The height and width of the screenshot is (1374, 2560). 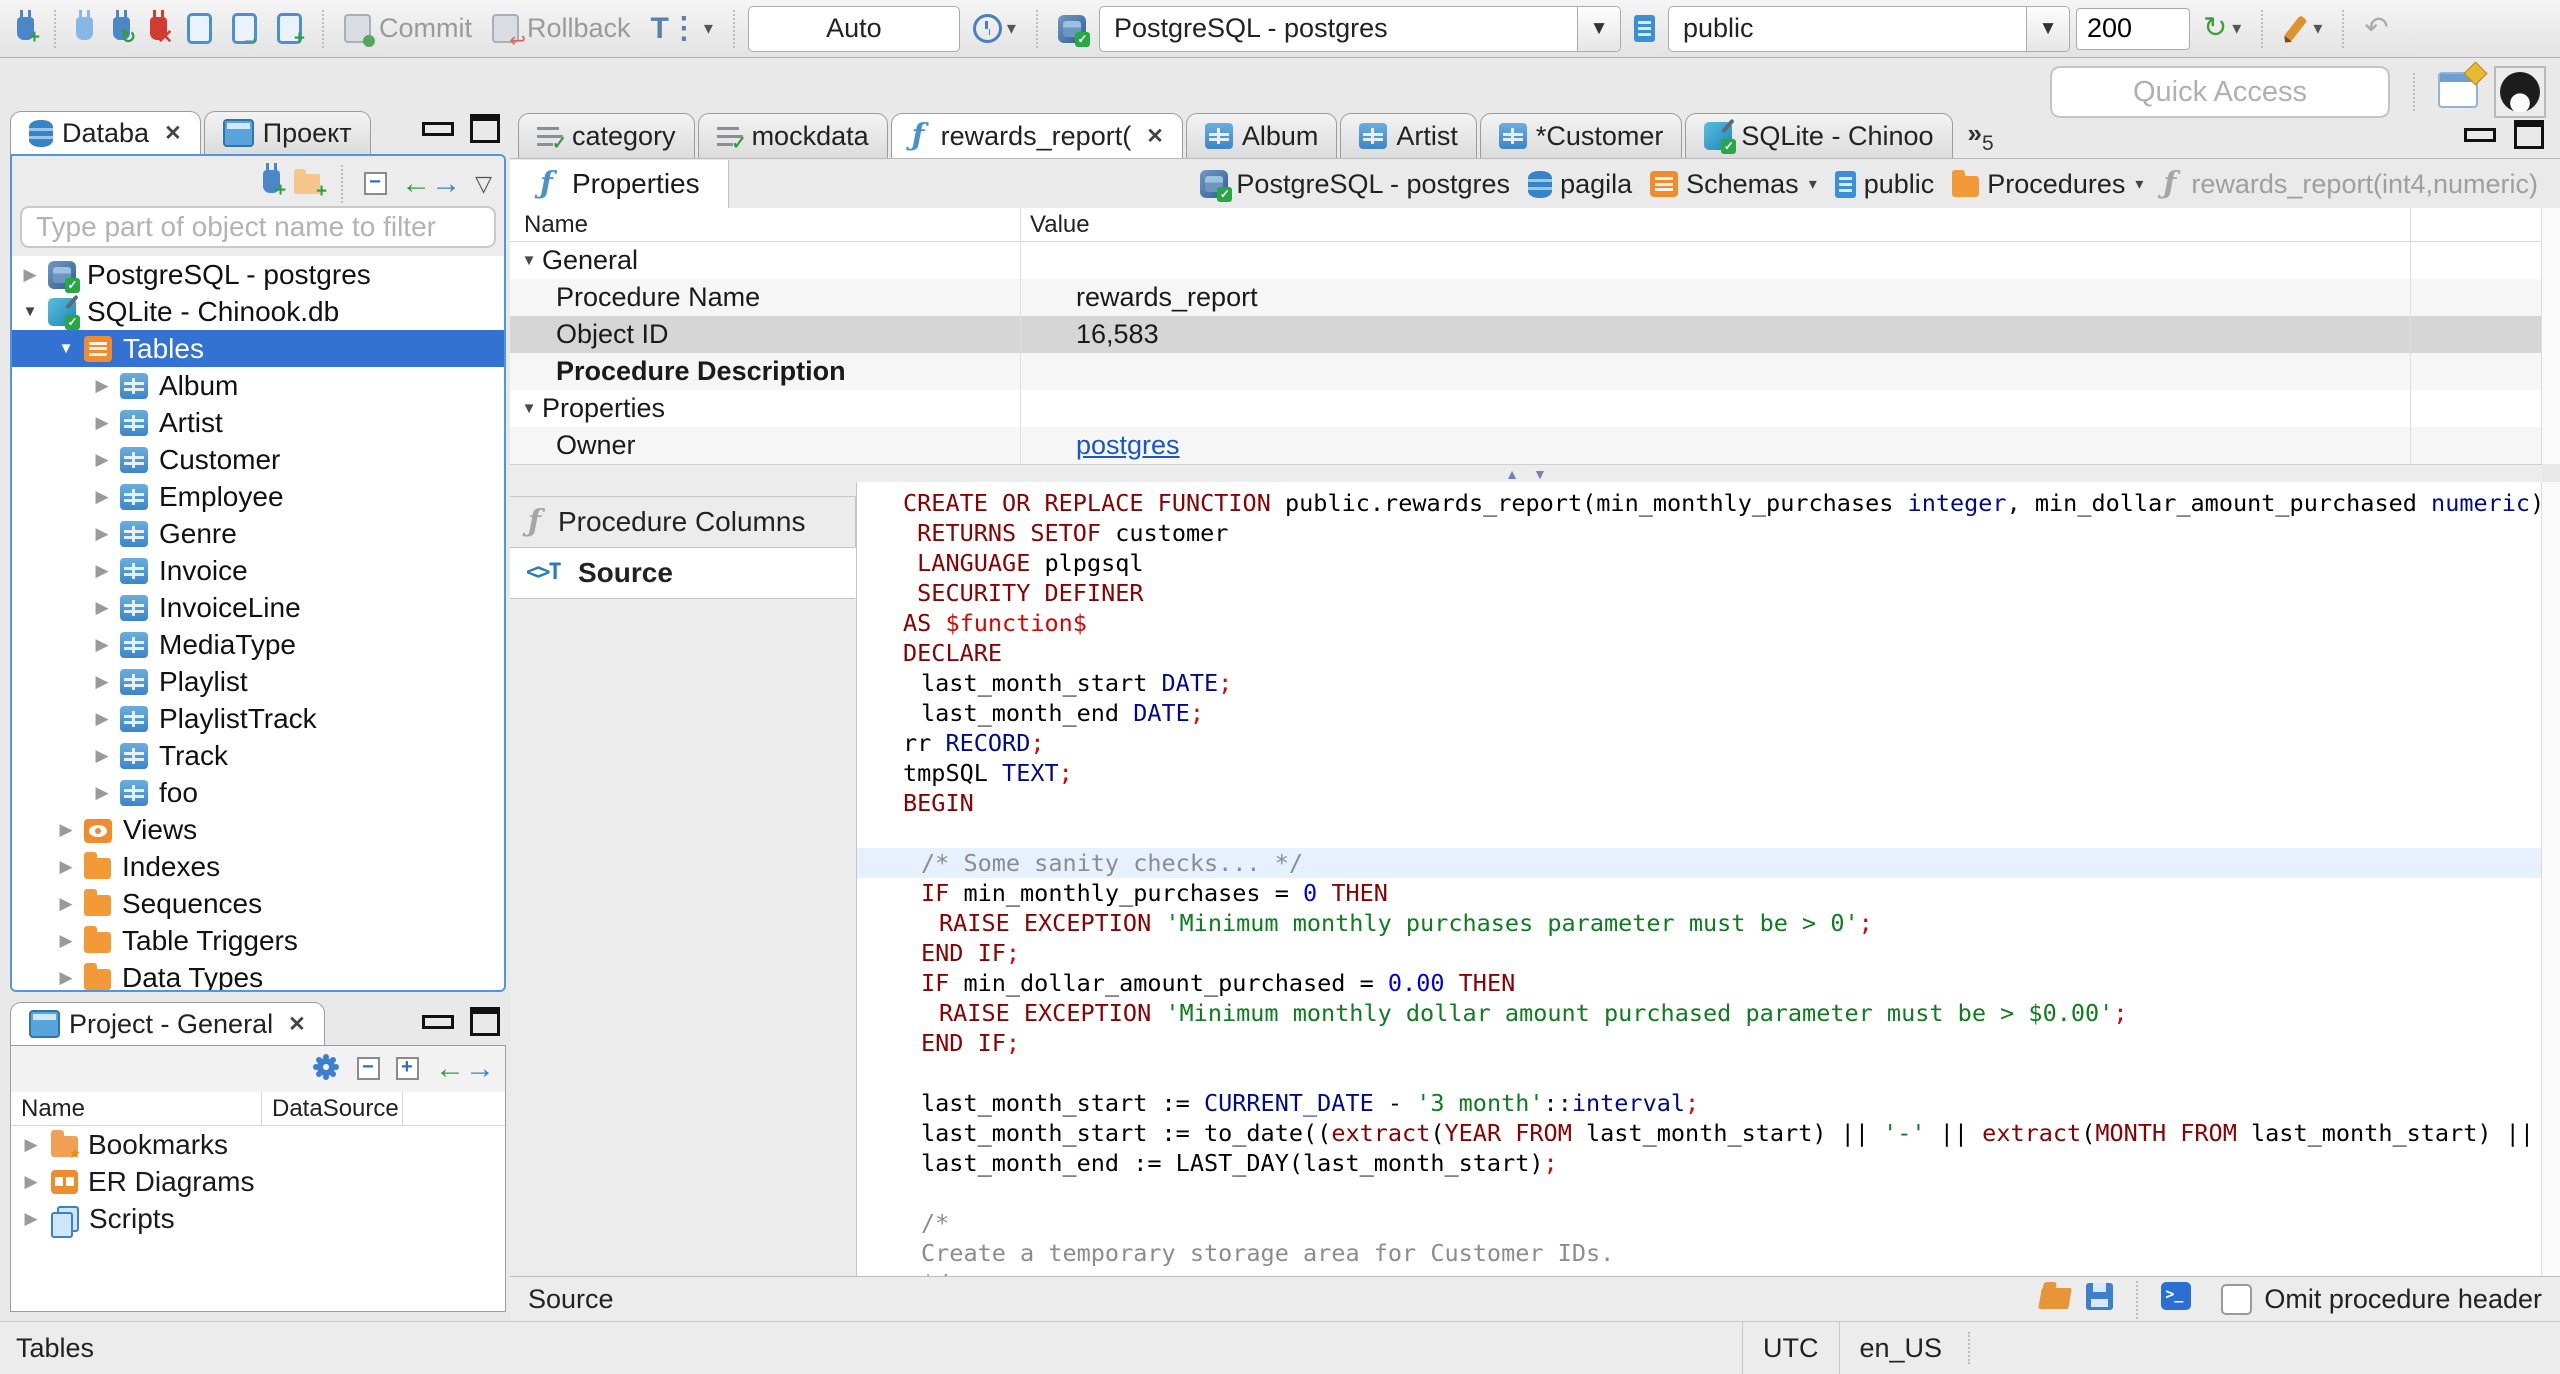 I want to click on editor-tab-album: Album, so click(x=1261, y=135).